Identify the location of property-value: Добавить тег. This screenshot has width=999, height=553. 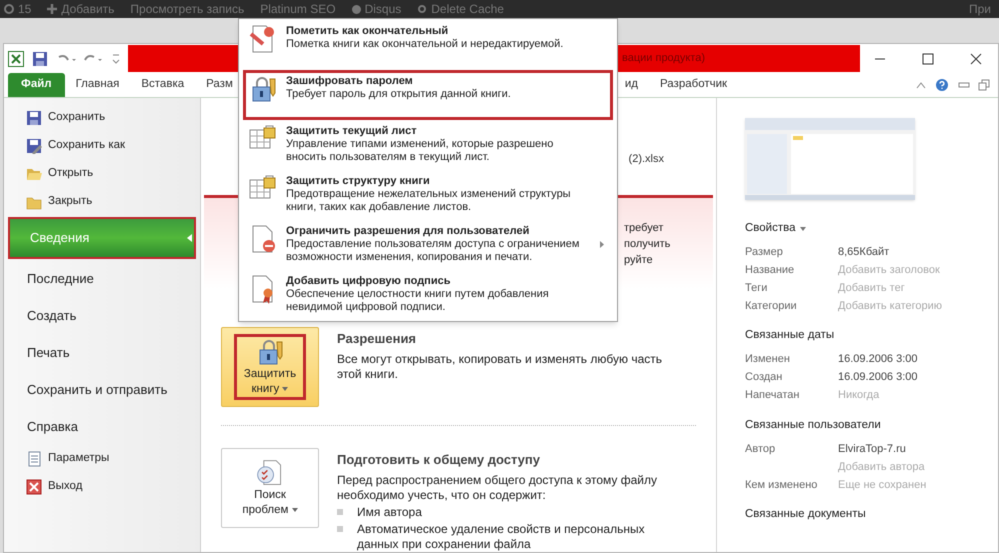
(871, 288).